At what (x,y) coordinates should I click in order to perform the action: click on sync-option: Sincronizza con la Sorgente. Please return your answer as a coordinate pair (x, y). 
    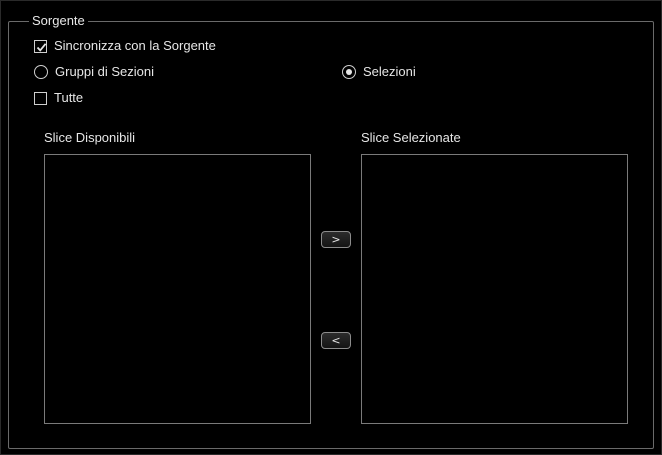
    Looking at the image, I should click on (125, 46).